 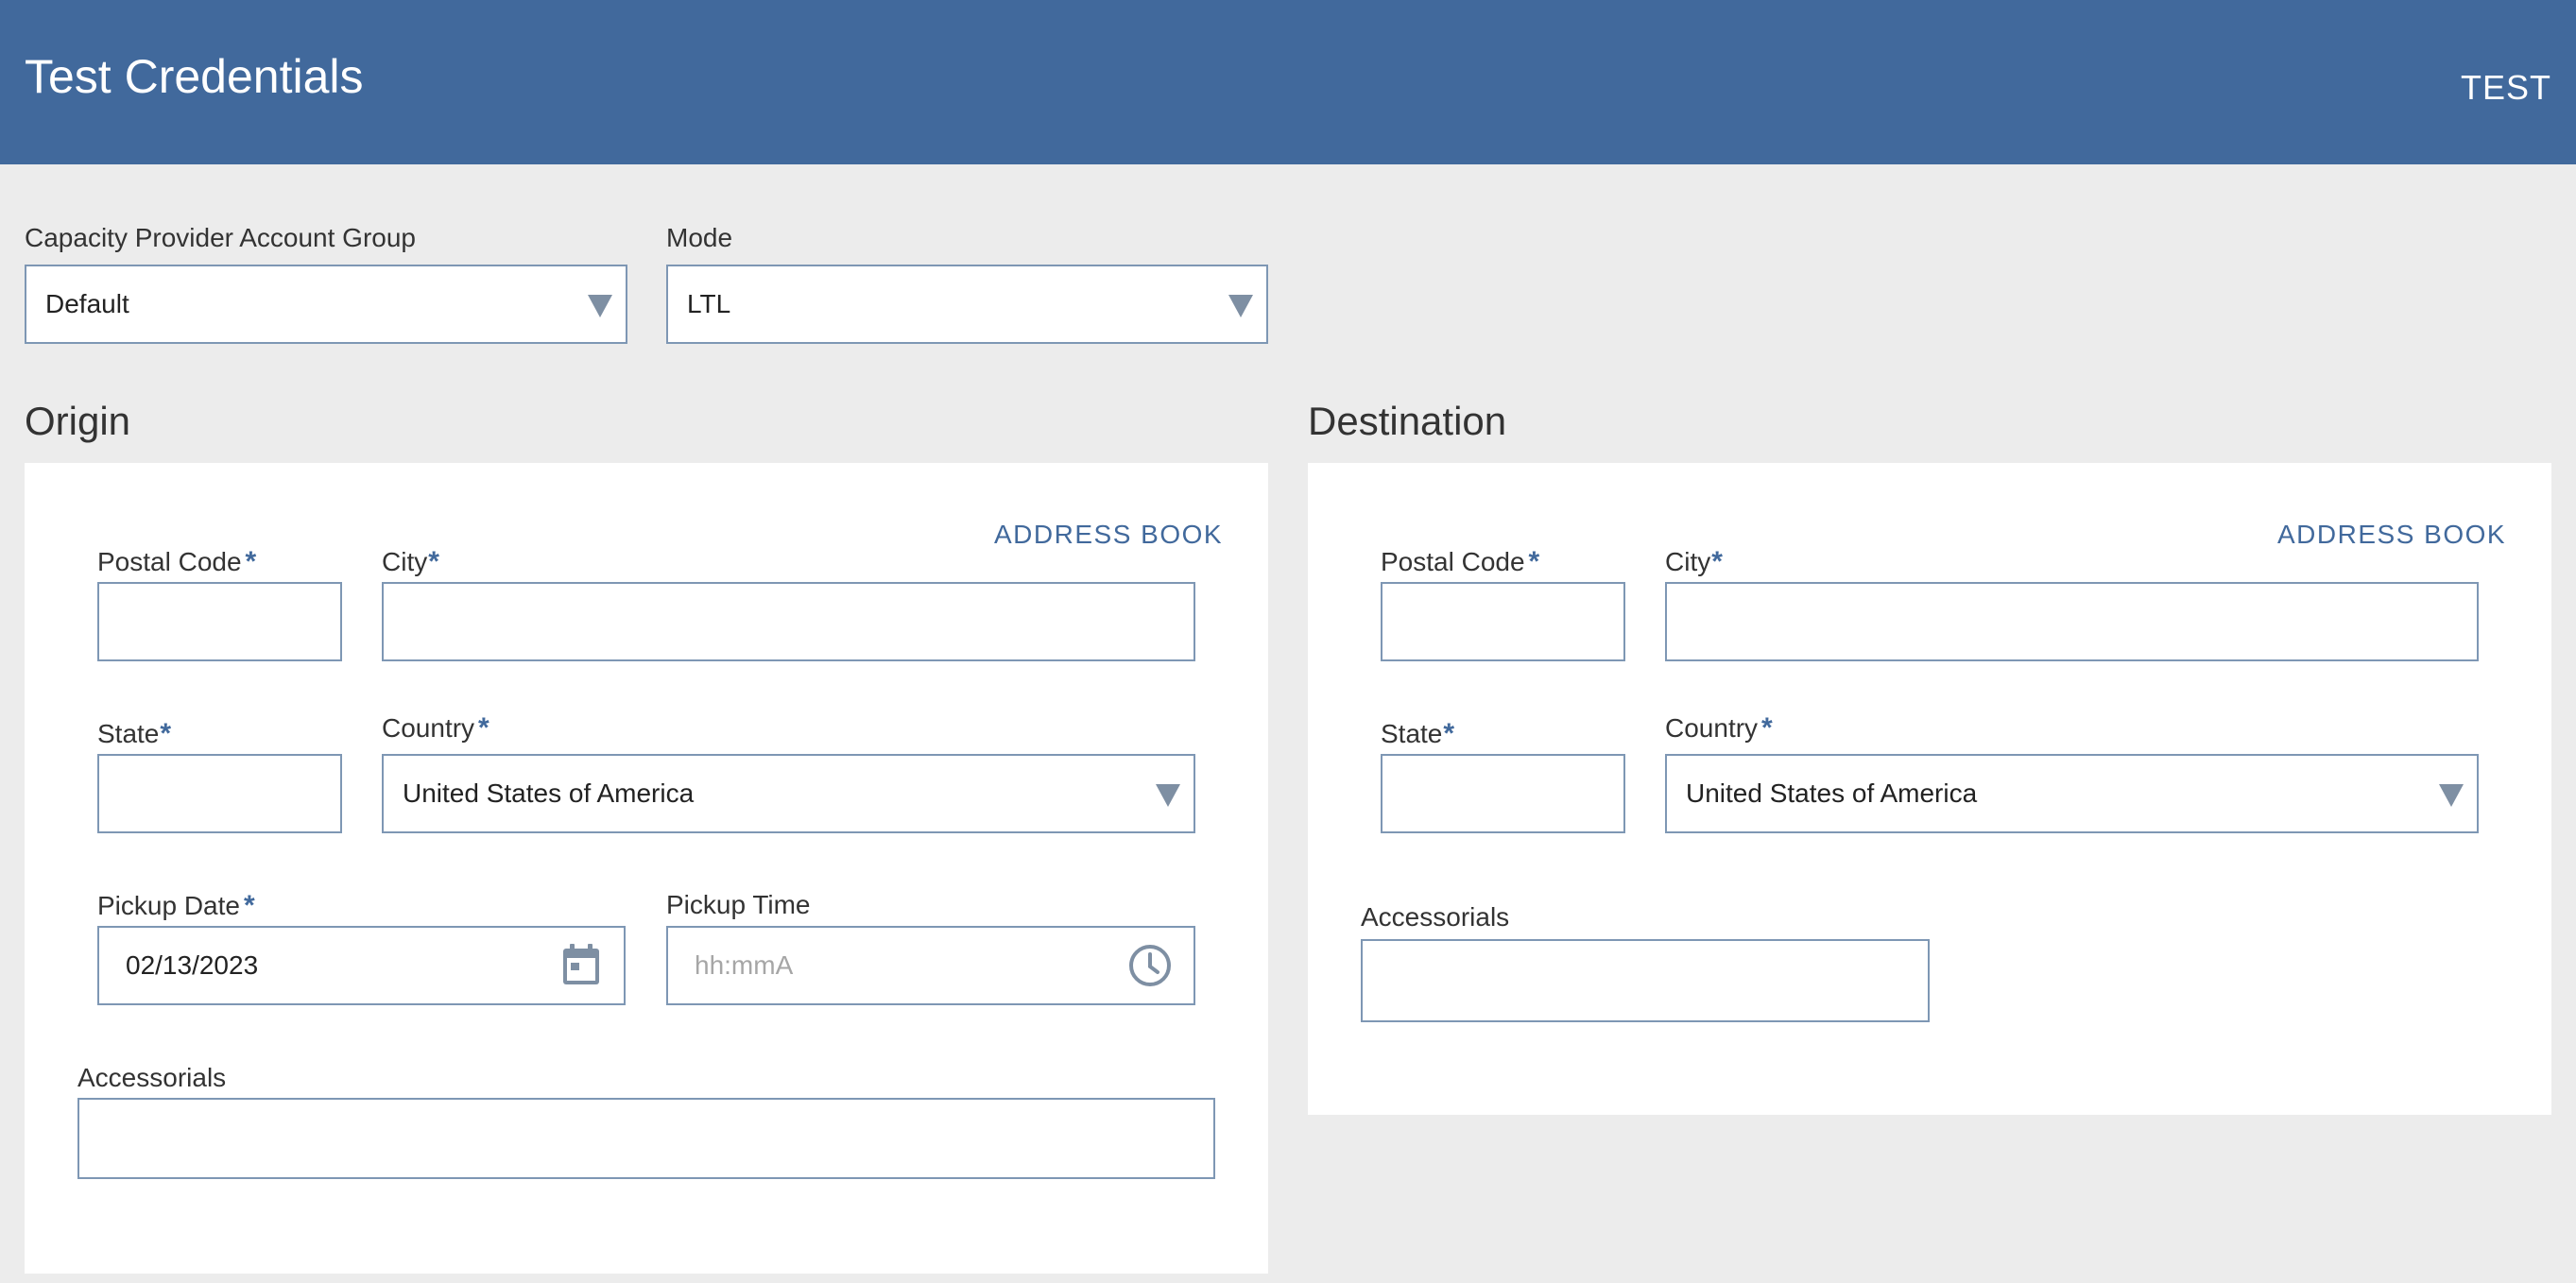 What do you see at coordinates (2505, 87) in the screenshot?
I see `environment-label: TEST` at bounding box center [2505, 87].